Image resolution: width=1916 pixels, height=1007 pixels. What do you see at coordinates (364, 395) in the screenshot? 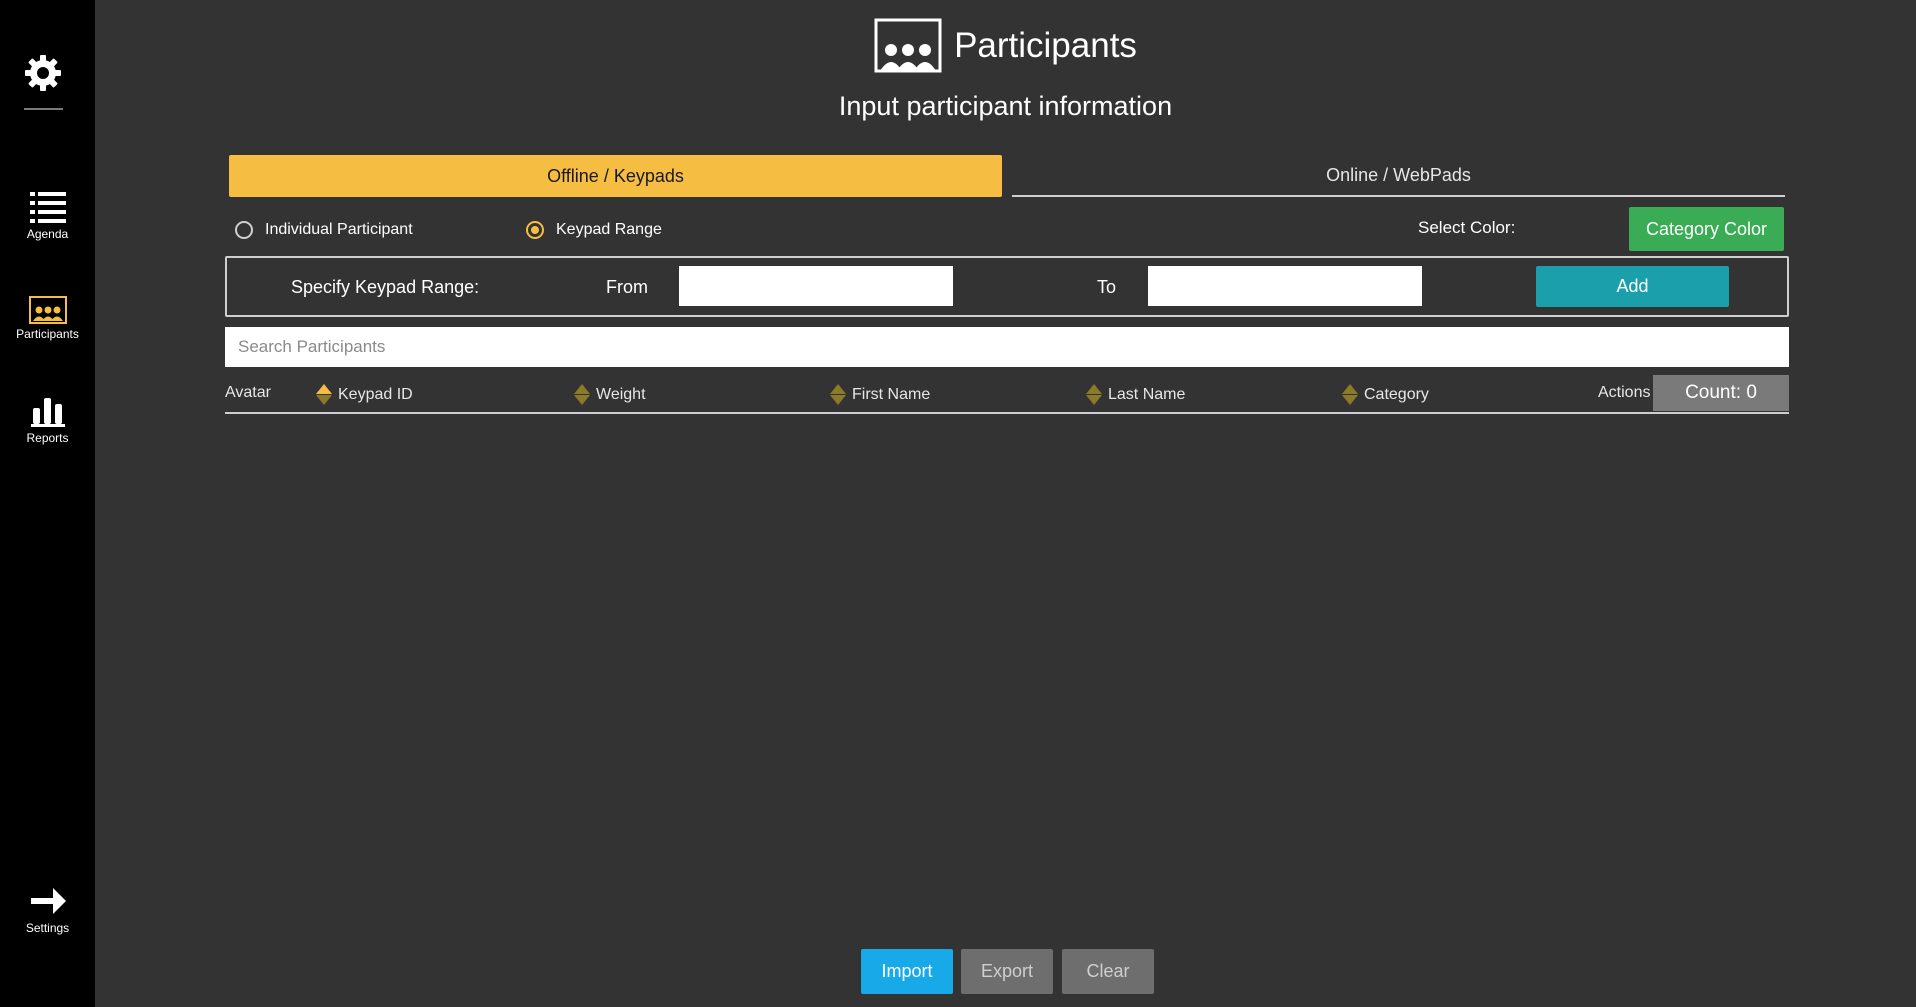
I see `column-keypad-id: Keypad ID` at bounding box center [364, 395].